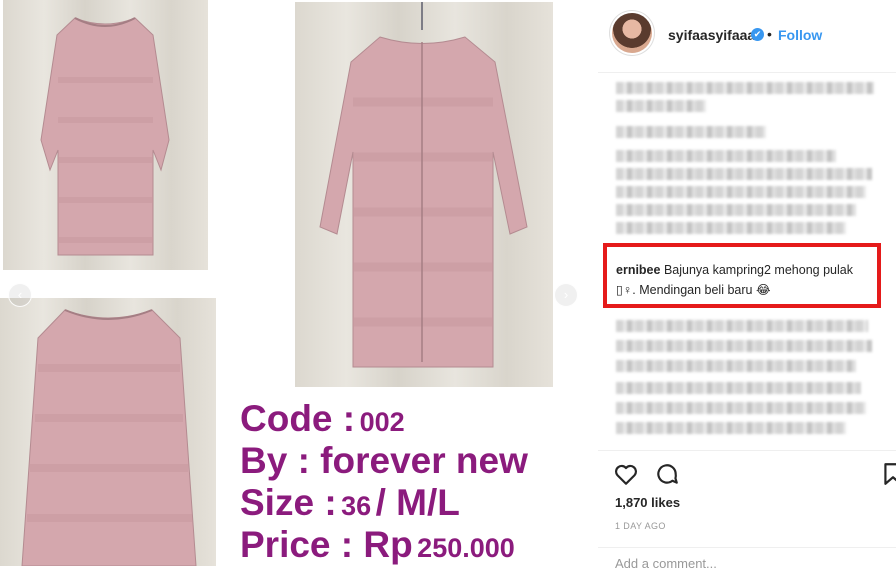 The image size is (896, 574). I want to click on dress-back-drawing, so click(423, 185).